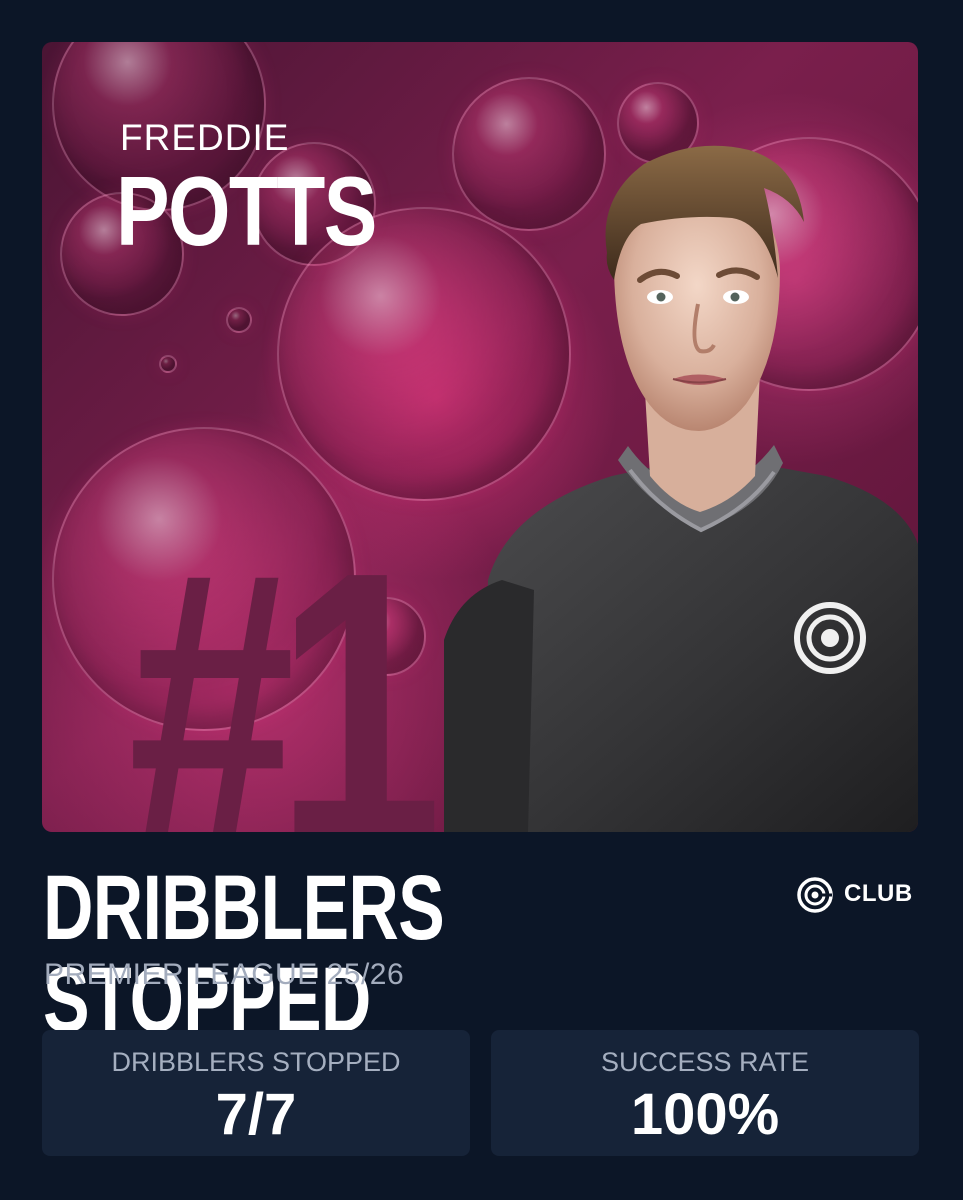  What do you see at coordinates (244, 954) in the screenshot?
I see `stat-title: DRIBBLERS STOPPED` at bounding box center [244, 954].